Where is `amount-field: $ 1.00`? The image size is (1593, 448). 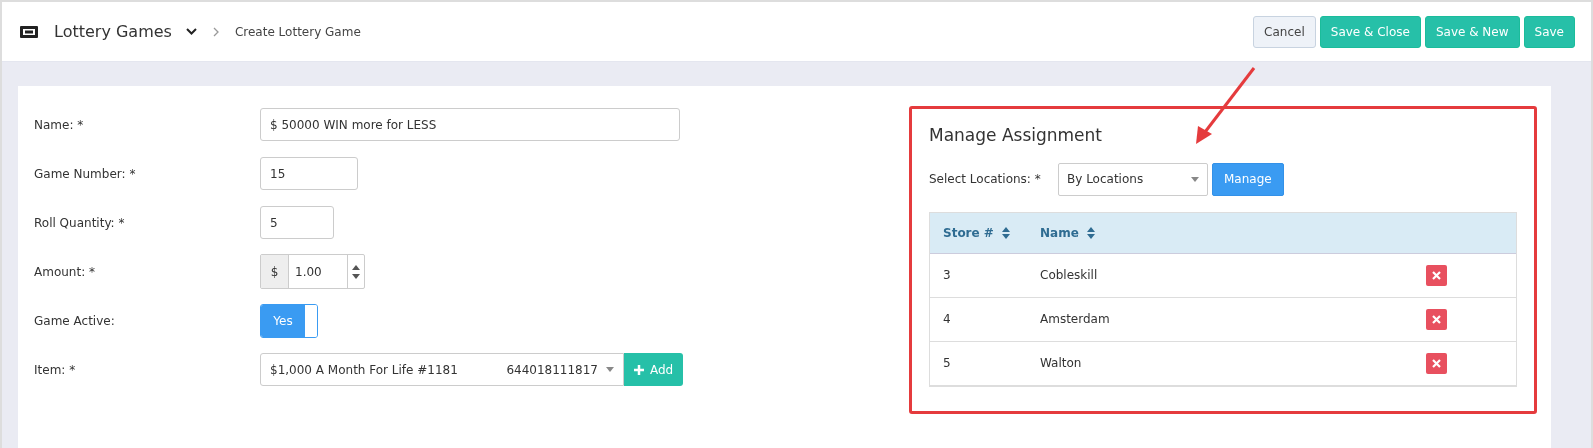
amount-field: $ 1.00 is located at coordinates (312, 271).